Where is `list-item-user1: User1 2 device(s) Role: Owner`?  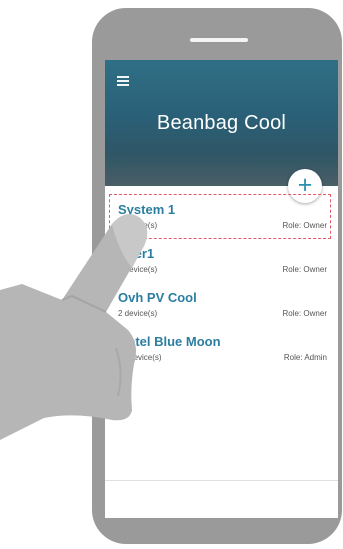
list-item-user1: User1 2 device(s) Role: Owner is located at coordinates (221, 262).